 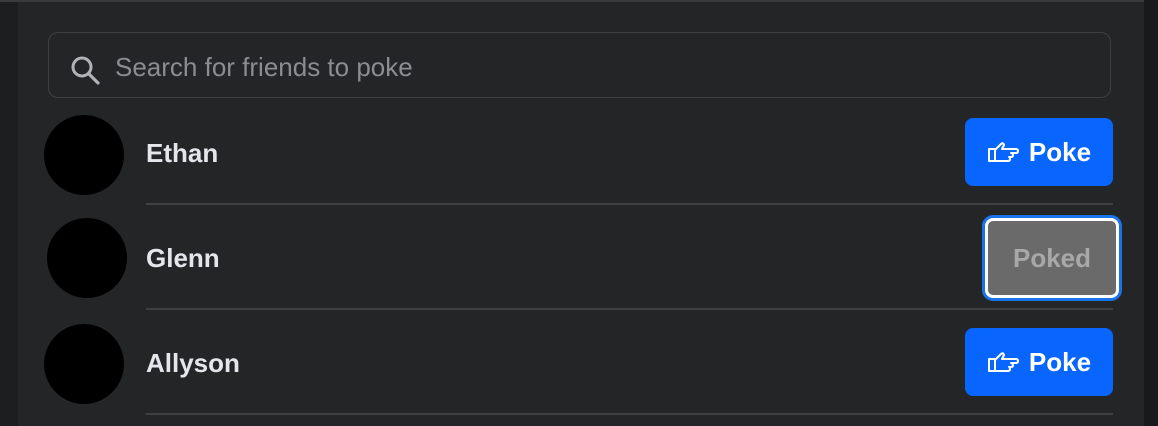 I want to click on poked-button: Poked, so click(x=1052, y=258).